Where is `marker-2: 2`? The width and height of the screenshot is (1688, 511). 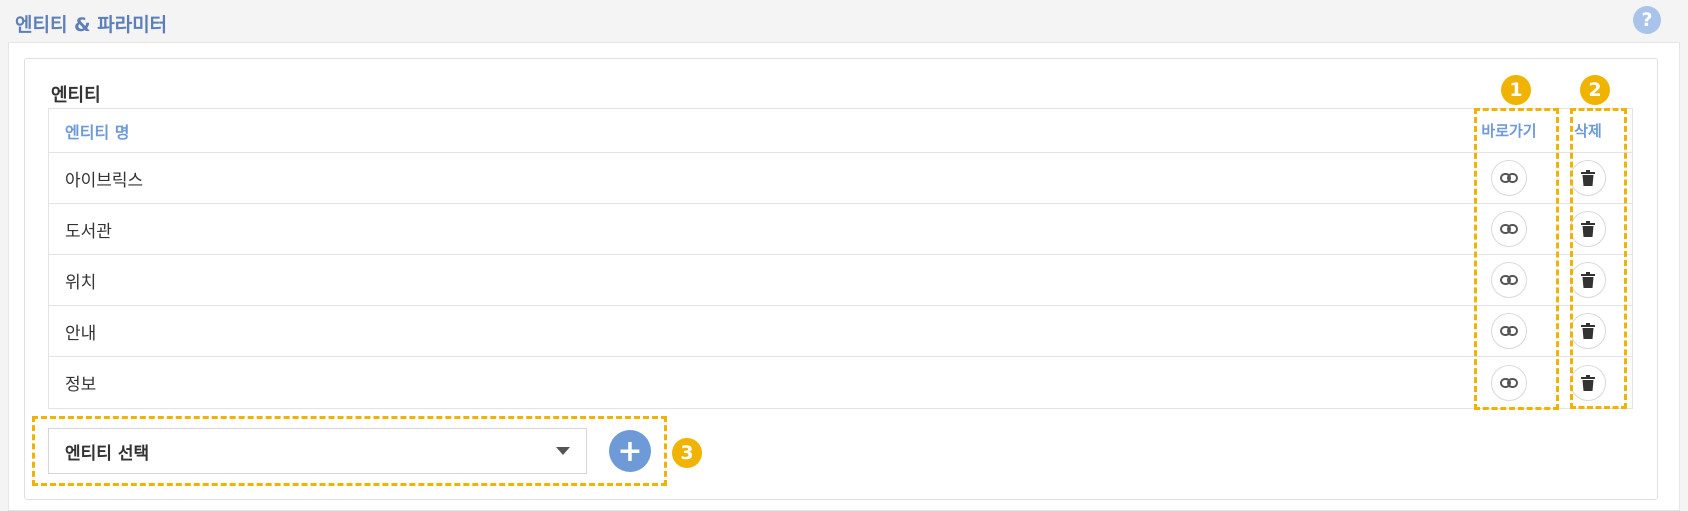
marker-2: 2 is located at coordinates (1595, 90).